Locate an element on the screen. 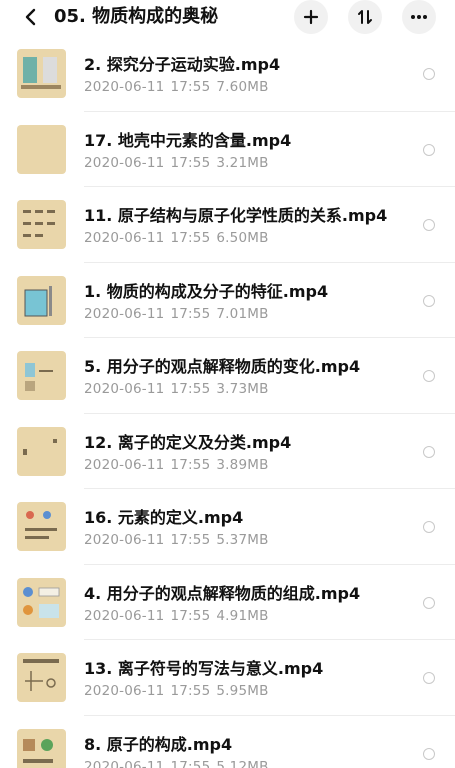 The height and width of the screenshot is (768, 455). file-meta: 2020-06-11 17:55 5.12MB is located at coordinates (179, 763).